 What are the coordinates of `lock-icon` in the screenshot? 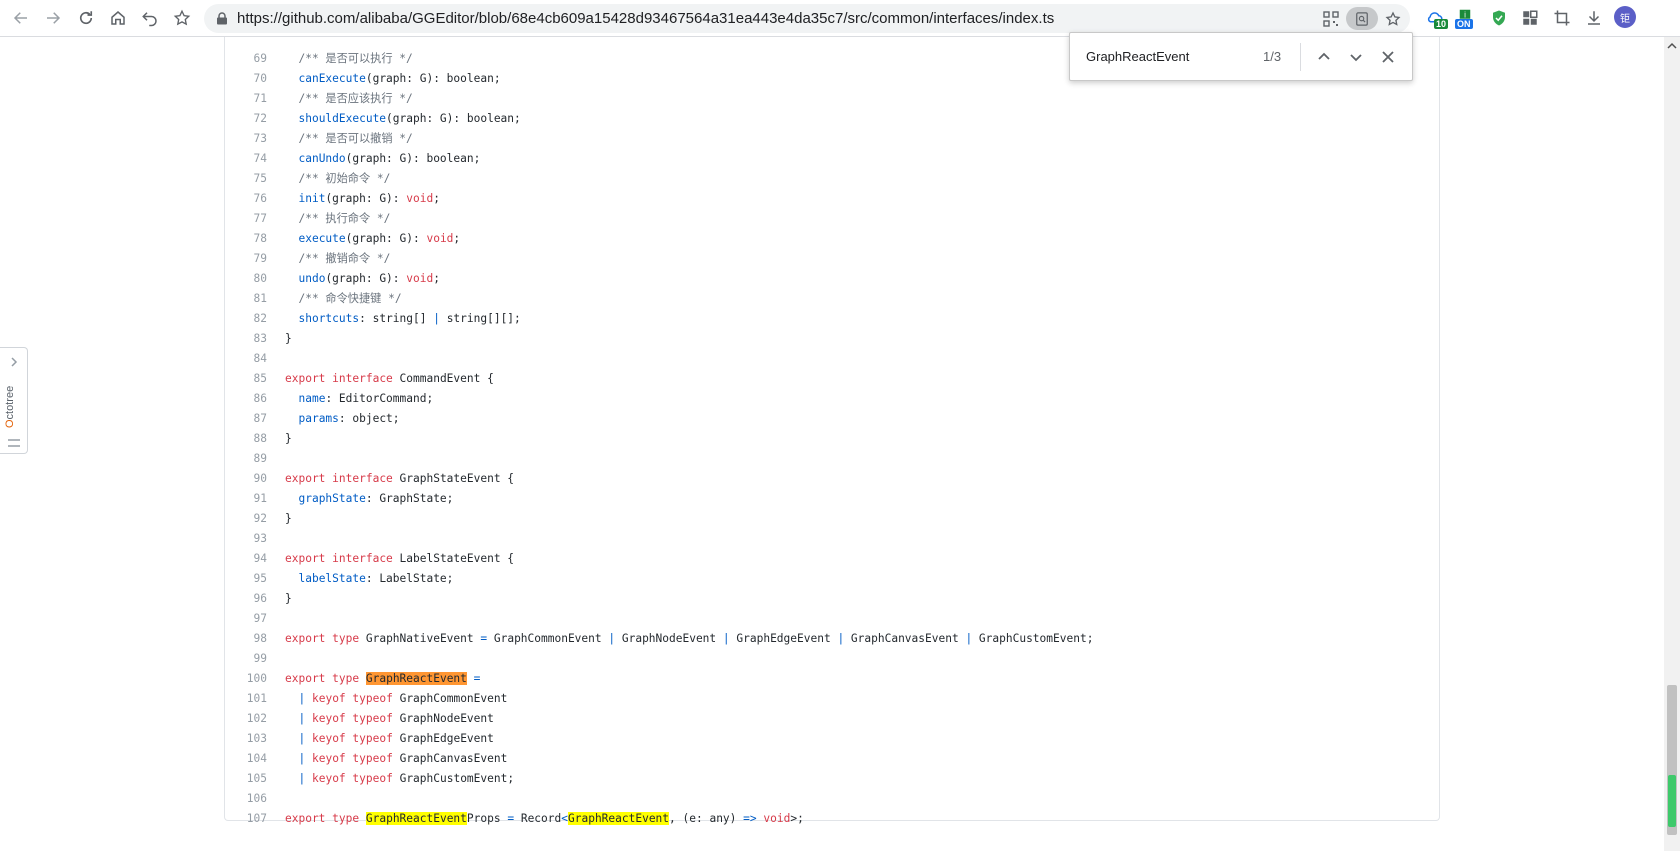 It's located at (222, 18).